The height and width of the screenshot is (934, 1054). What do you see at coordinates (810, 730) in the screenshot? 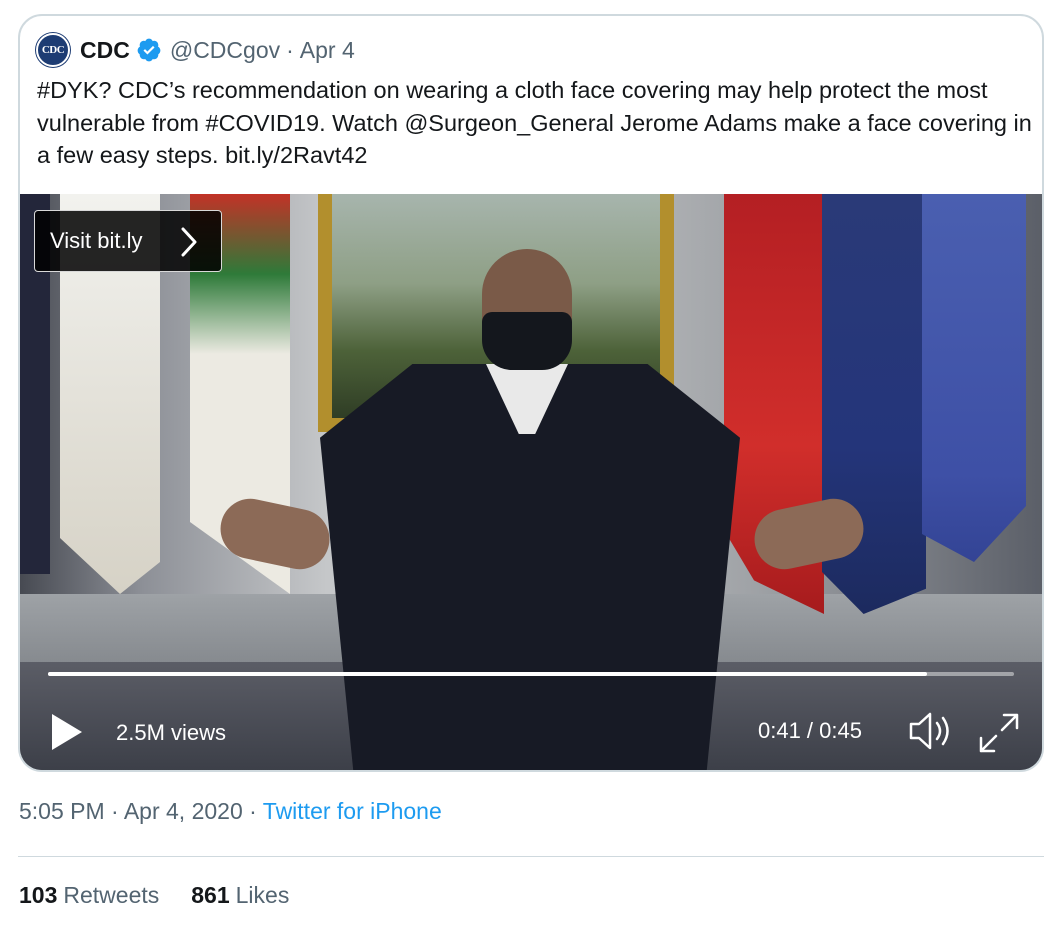
I see `video-time: 0:41 / 0:45` at bounding box center [810, 730].